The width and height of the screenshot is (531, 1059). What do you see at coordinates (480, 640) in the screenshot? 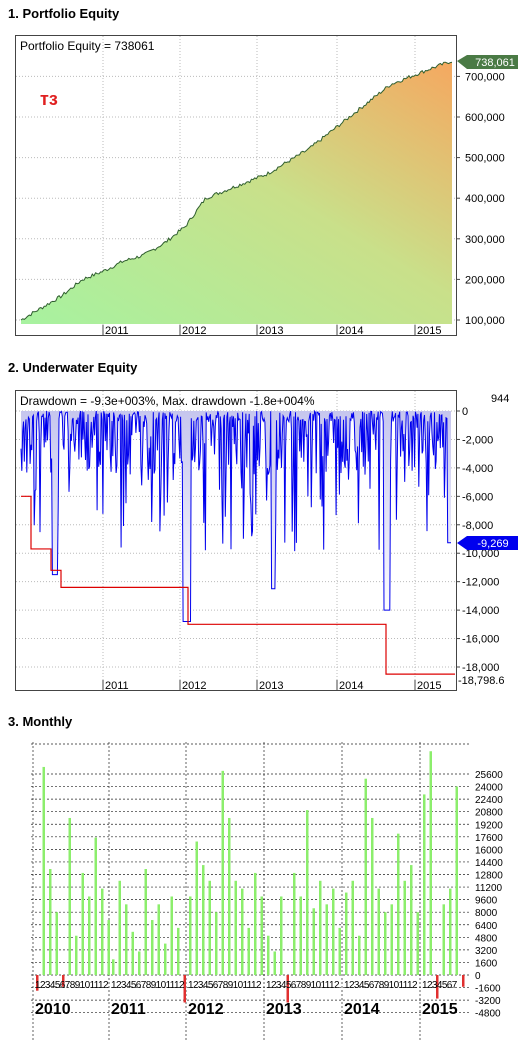
I see `underwater-y-tick-label: -16,000` at bounding box center [480, 640].